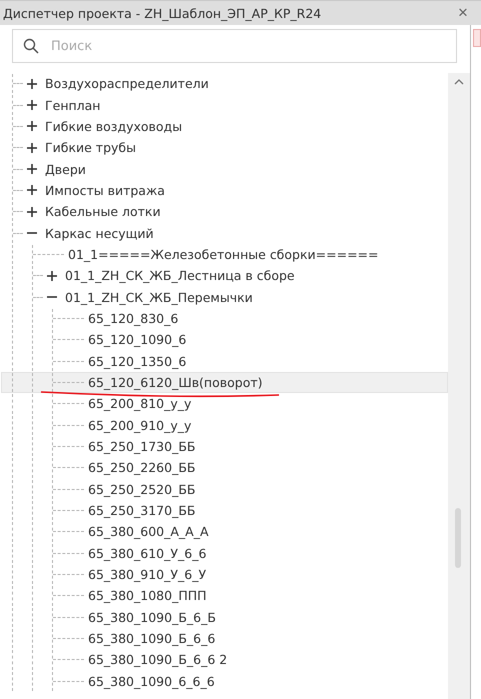 Image resolution: width=481 pixels, height=699 pixels. I want to click on window-title: Диспетчер проекта - ZH_Шаблон_ЭП_АР_КР_R24, so click(162, 13).